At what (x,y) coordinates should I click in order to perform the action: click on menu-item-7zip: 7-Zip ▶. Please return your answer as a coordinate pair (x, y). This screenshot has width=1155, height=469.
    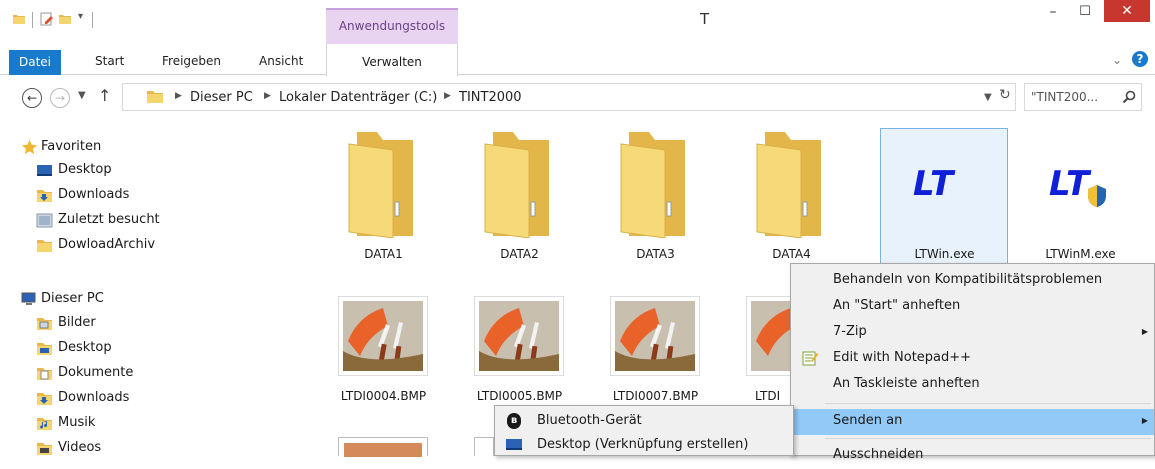
    Looking at the image, I should click on (972, 333).